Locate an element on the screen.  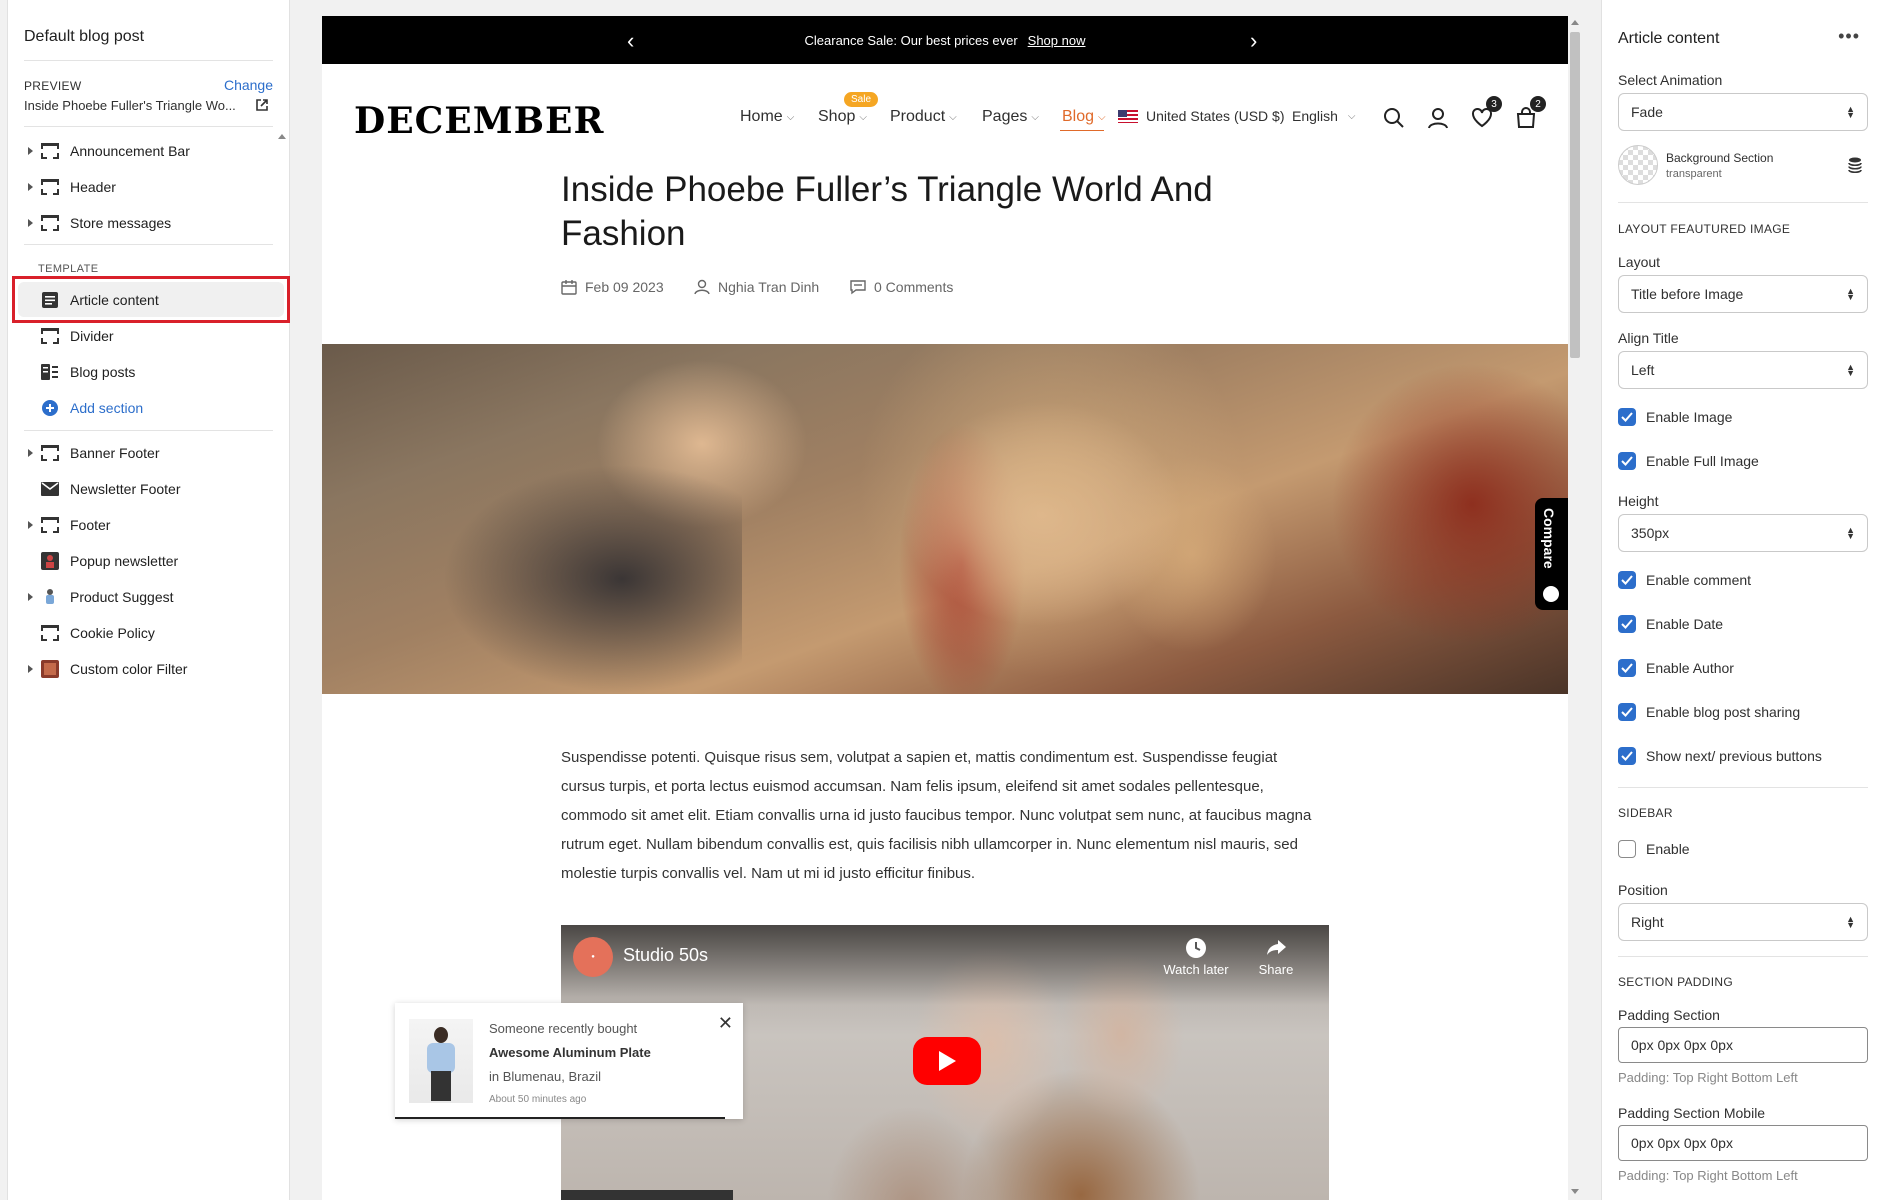
section-item-divider: Divider is located at coordinates (70, 336).